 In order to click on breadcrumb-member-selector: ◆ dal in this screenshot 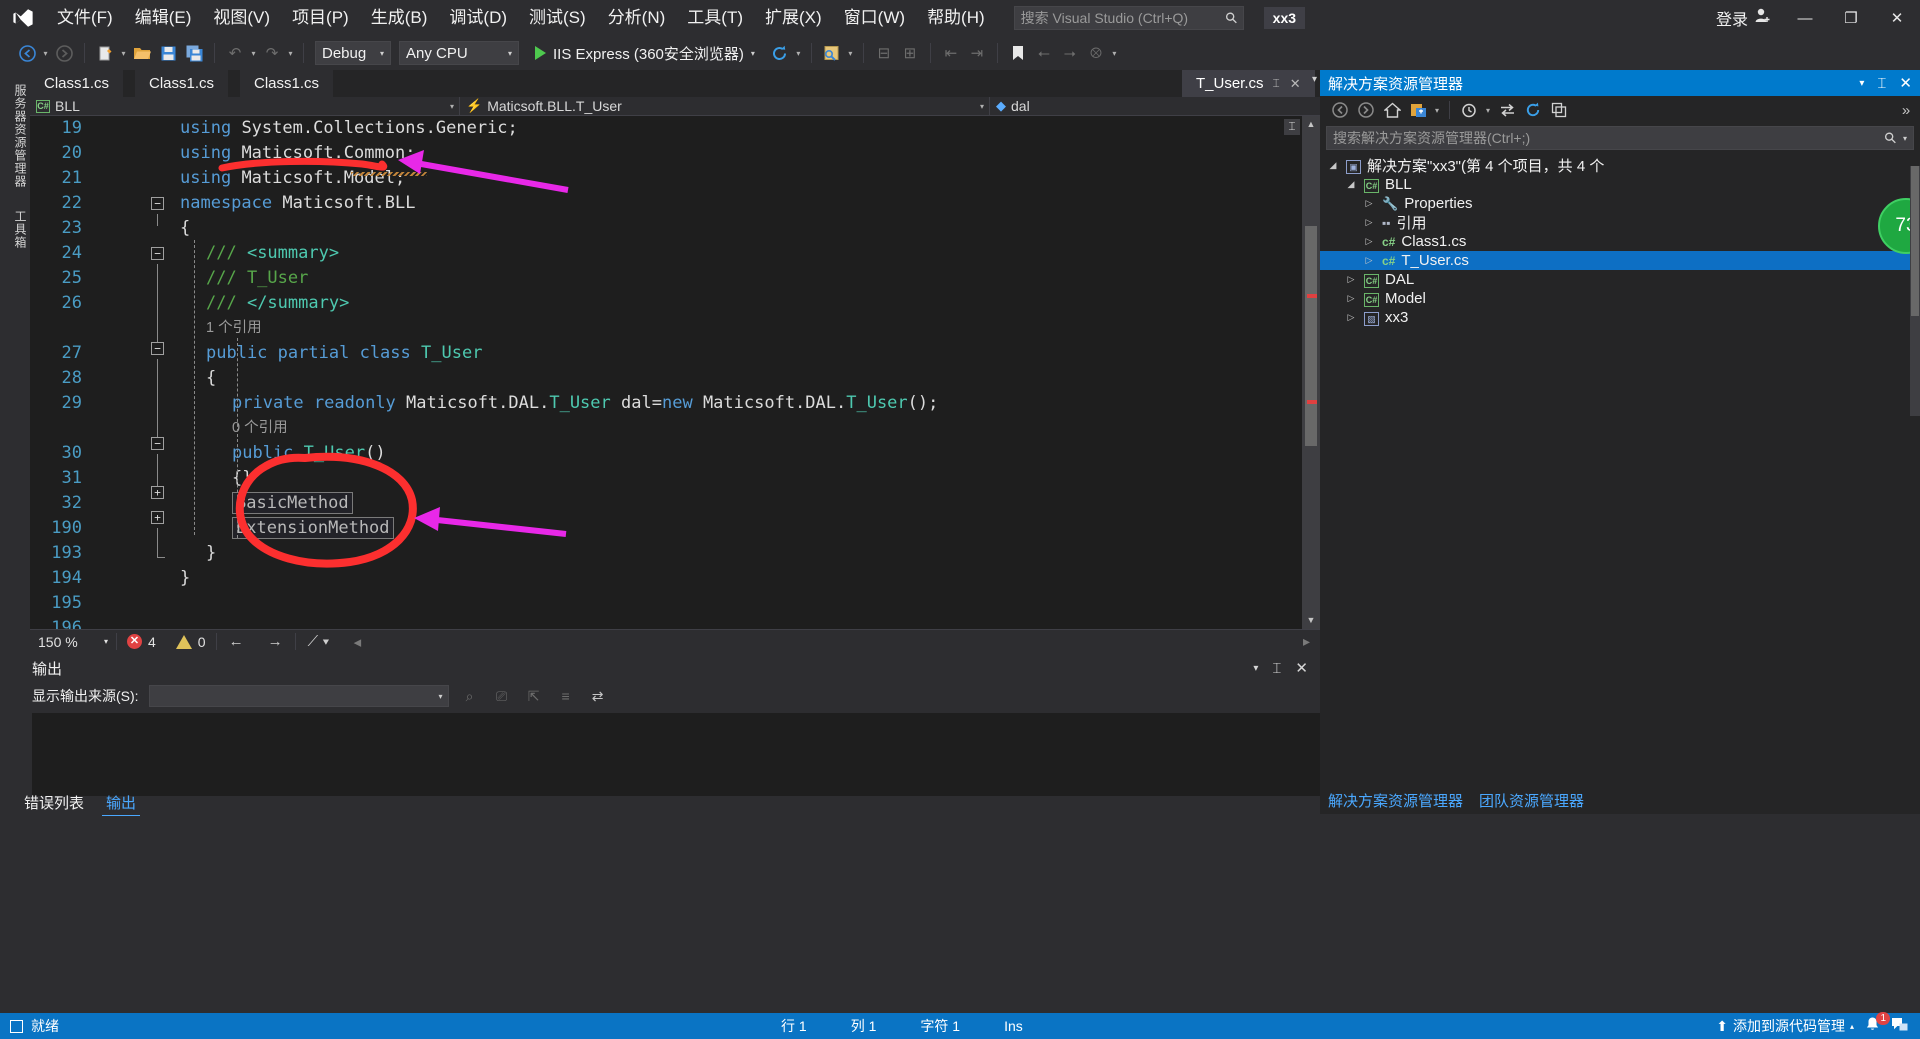, I will do `click(1155, 106)`.